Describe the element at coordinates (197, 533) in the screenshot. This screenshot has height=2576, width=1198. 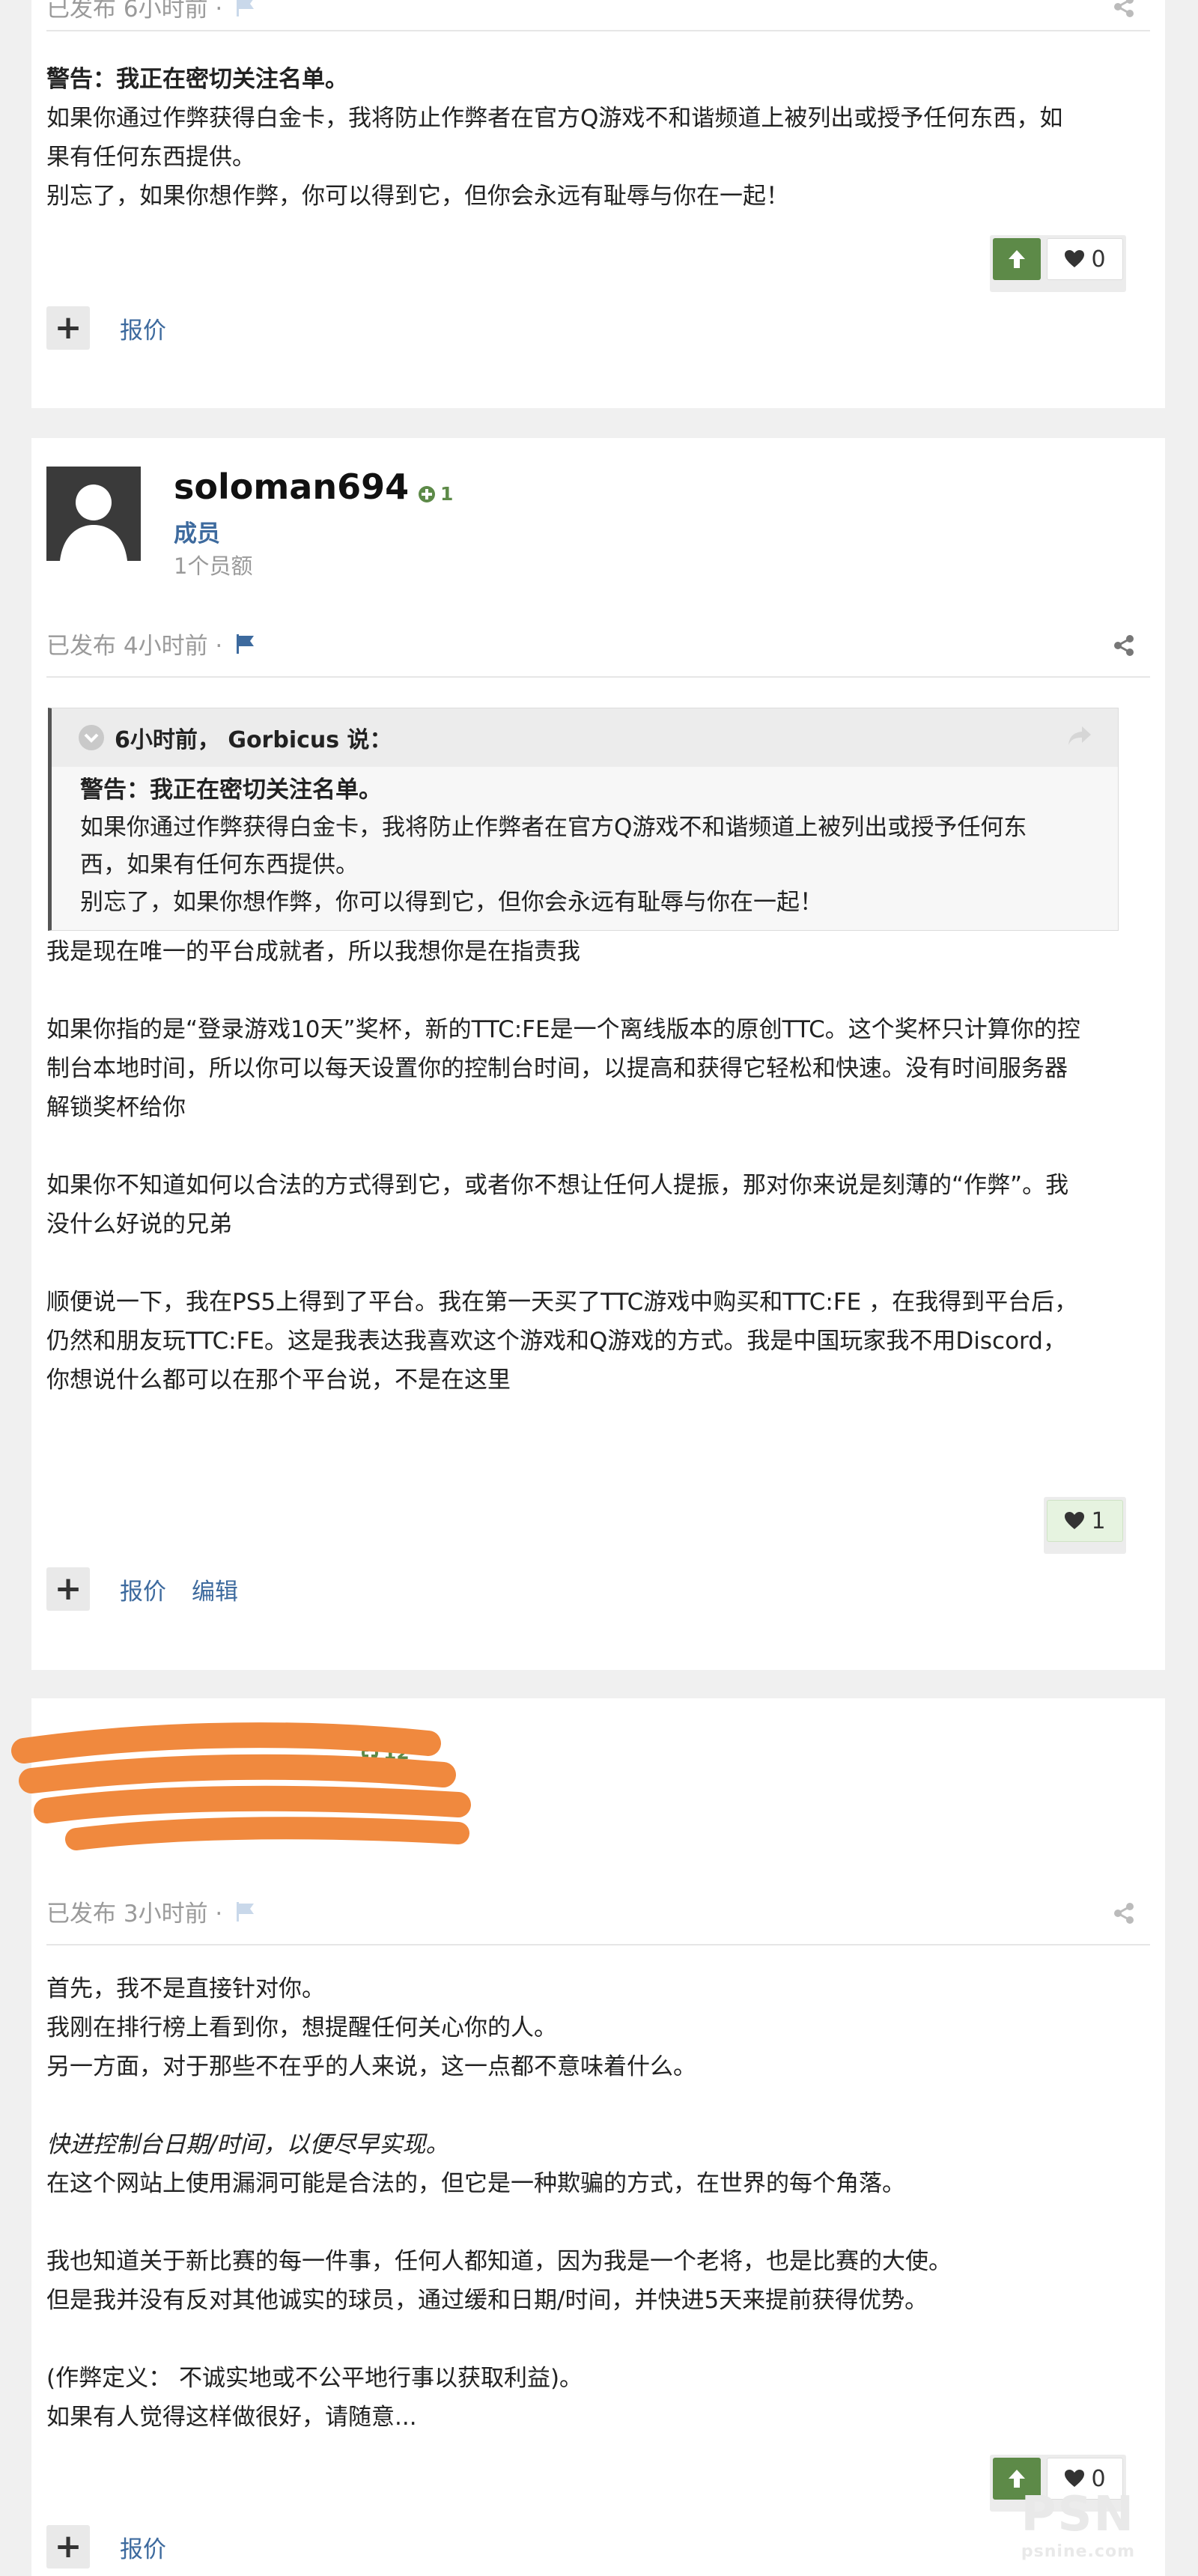
I see `member-role: 成员` at that location.